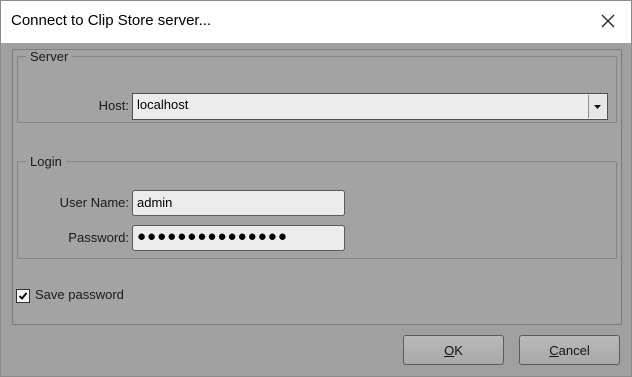 Image resolution: width=632 pixels, height=377 pixels. What do you see at coordinates (79, 294) in the screenshot?
I see `save-password-label: Save password` at bounding box center [79, 294].